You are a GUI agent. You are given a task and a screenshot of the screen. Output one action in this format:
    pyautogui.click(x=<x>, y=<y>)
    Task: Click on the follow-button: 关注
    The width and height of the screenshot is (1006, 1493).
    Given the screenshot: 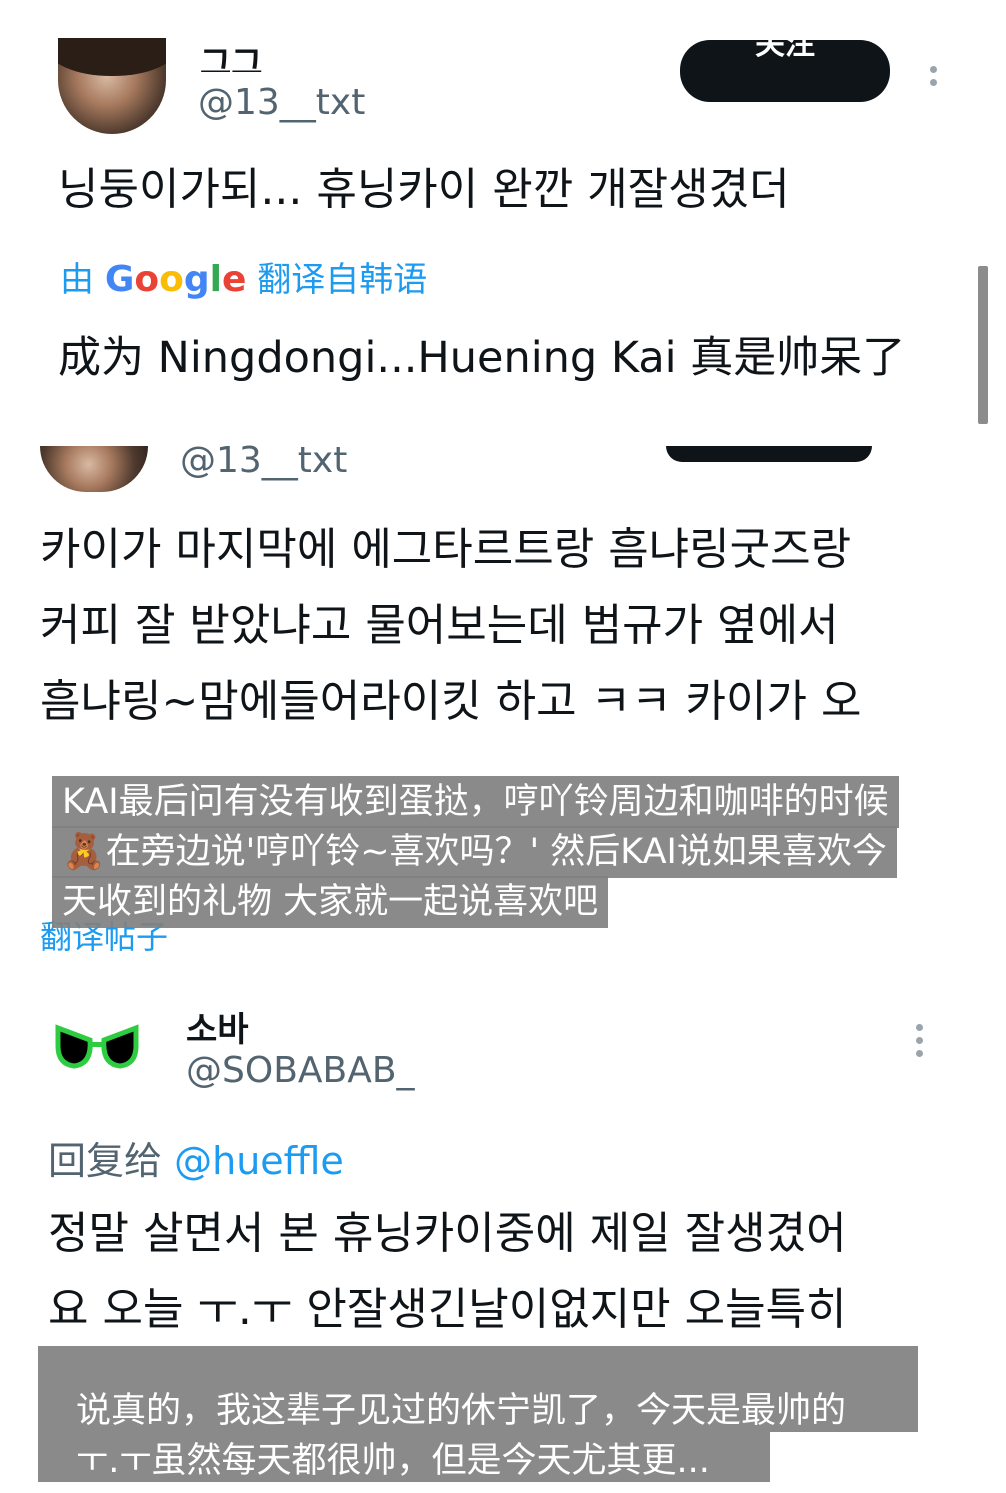 What is the action you would take?
    pyautogui.click(x=785, y=71)
    